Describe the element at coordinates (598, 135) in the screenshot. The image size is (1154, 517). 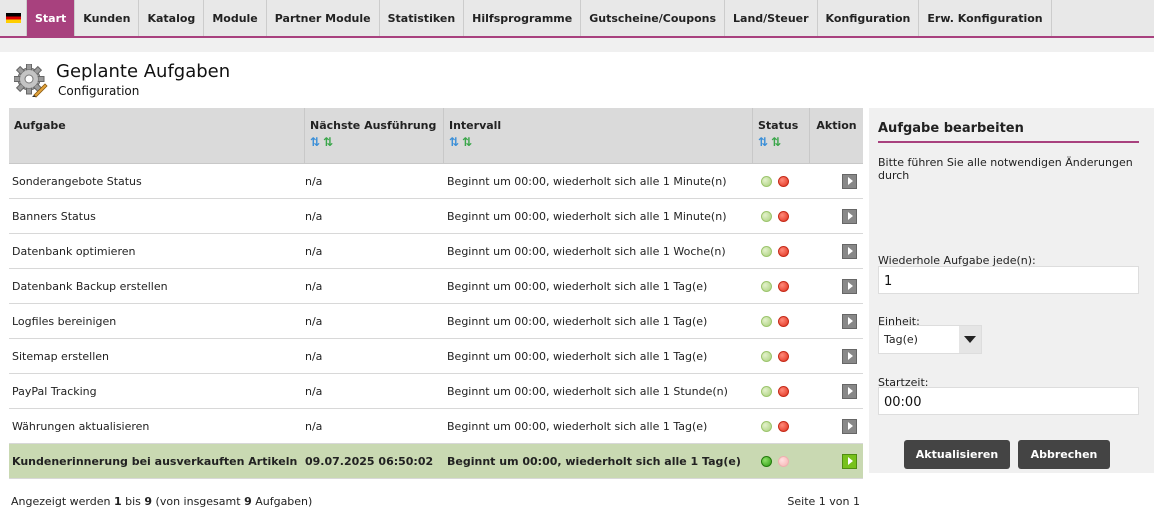
I see `header-interval: Intervall ⇅ ⇅` at that location.